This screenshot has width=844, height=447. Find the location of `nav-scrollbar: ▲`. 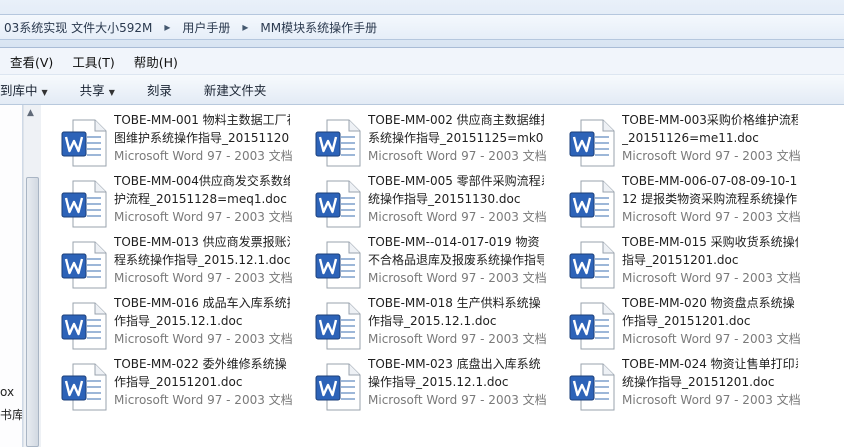

nav-scrollbar: ▲ is located at coordinates (32, 276).